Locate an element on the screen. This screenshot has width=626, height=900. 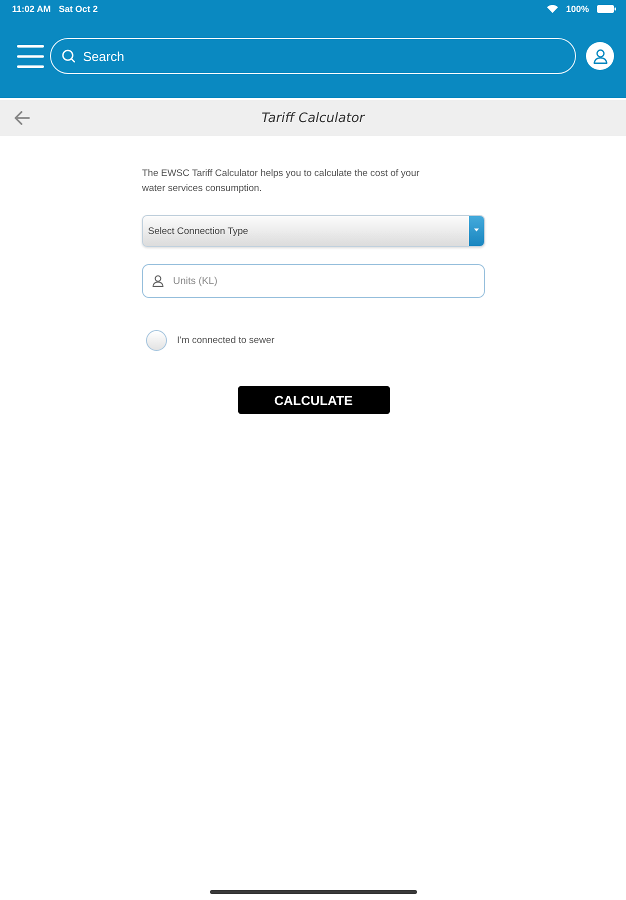
battery-percentage: 100% is located at coordinates (577, 9).